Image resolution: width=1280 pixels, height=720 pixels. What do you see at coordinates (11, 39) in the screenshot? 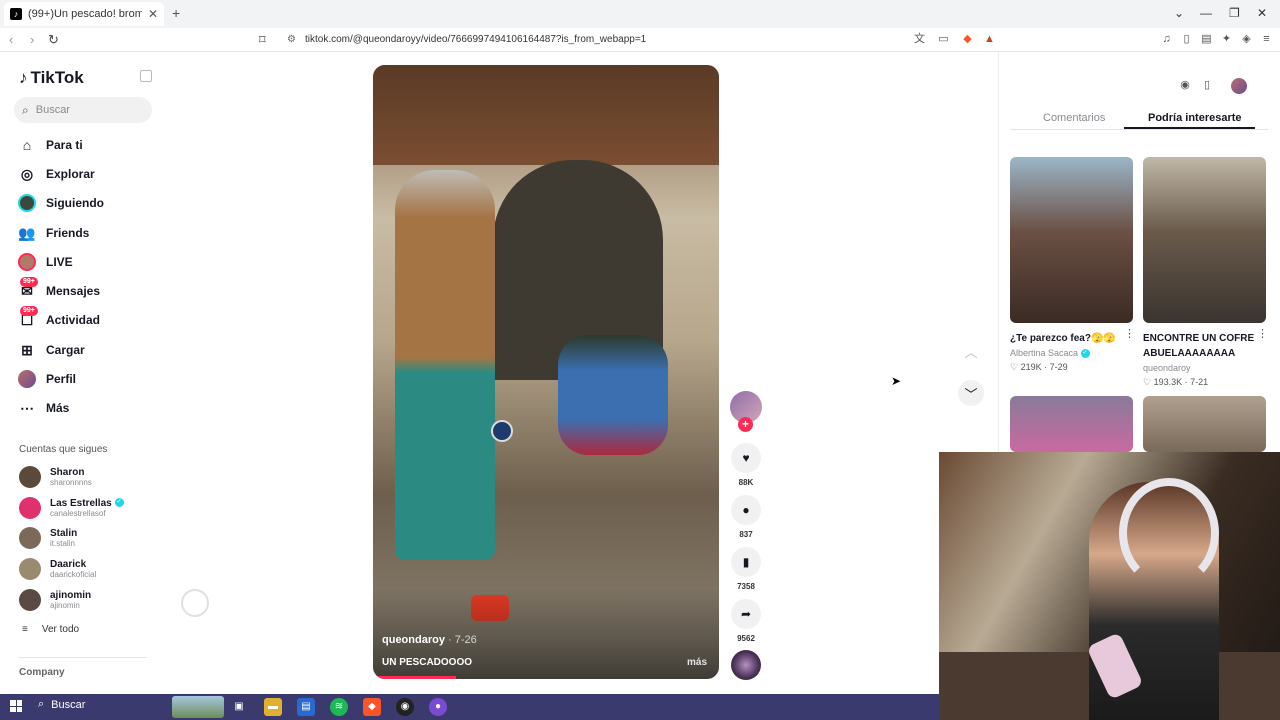
I see `back-icon: ‹` at bounding box center [11, 39].